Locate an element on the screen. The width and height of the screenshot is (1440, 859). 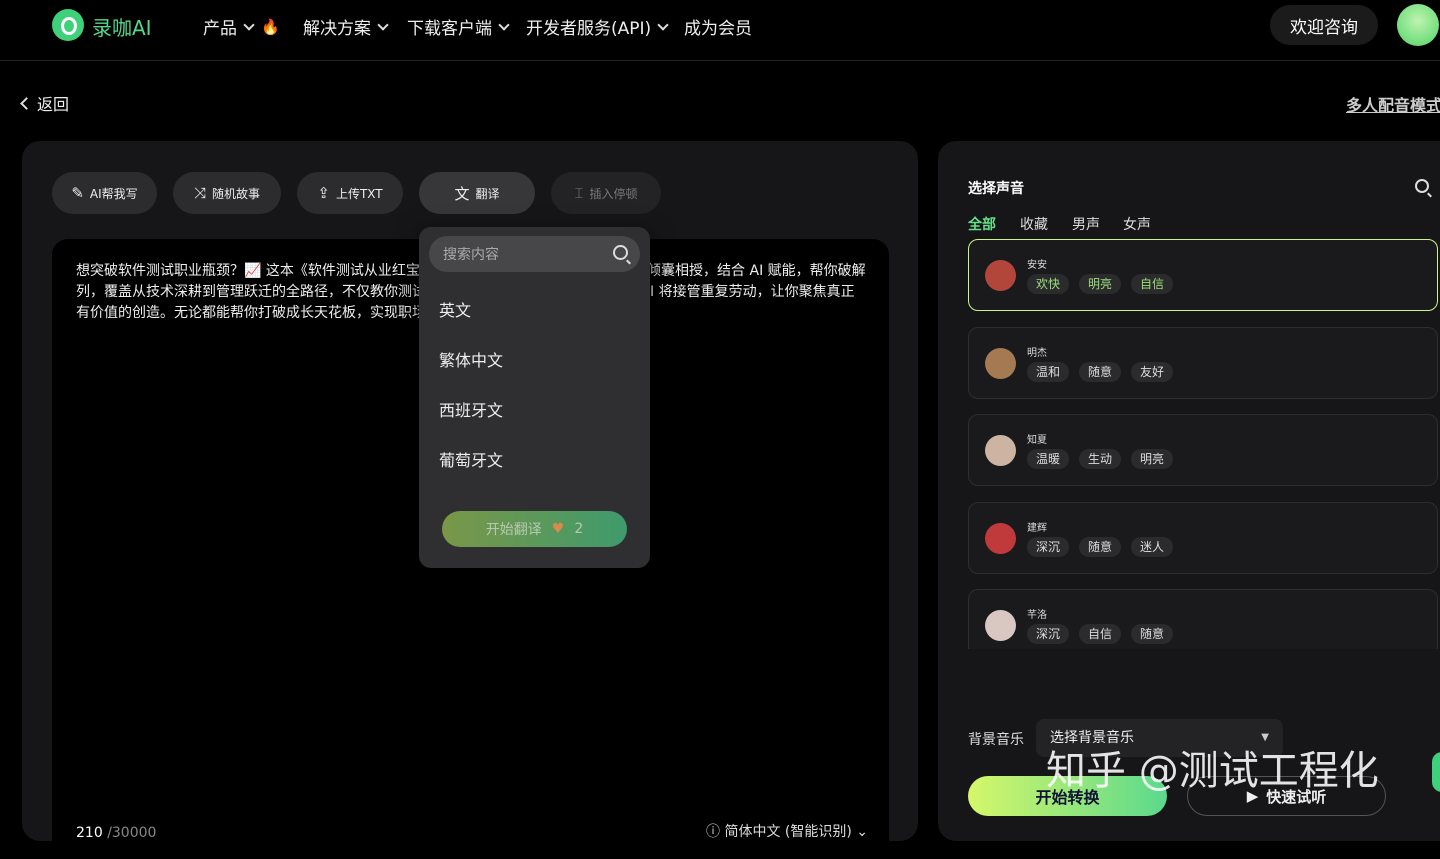
consult-button: 欢迎咨询 is located at coordinates (1324, 25).